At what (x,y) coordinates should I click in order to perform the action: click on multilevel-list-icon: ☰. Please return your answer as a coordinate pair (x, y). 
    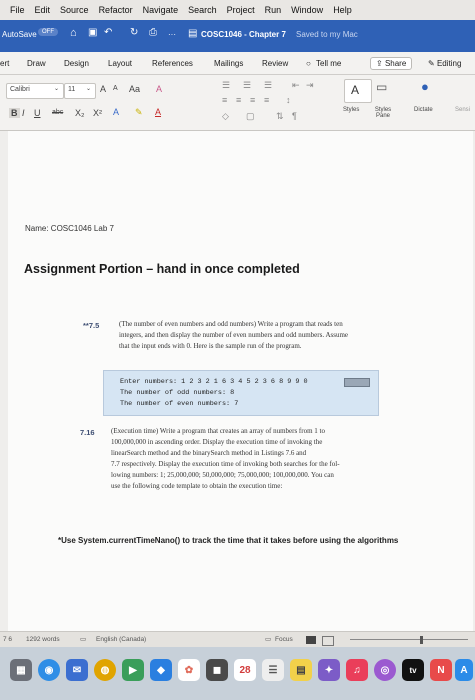
    Looking at the image, I should click on (268, 85).